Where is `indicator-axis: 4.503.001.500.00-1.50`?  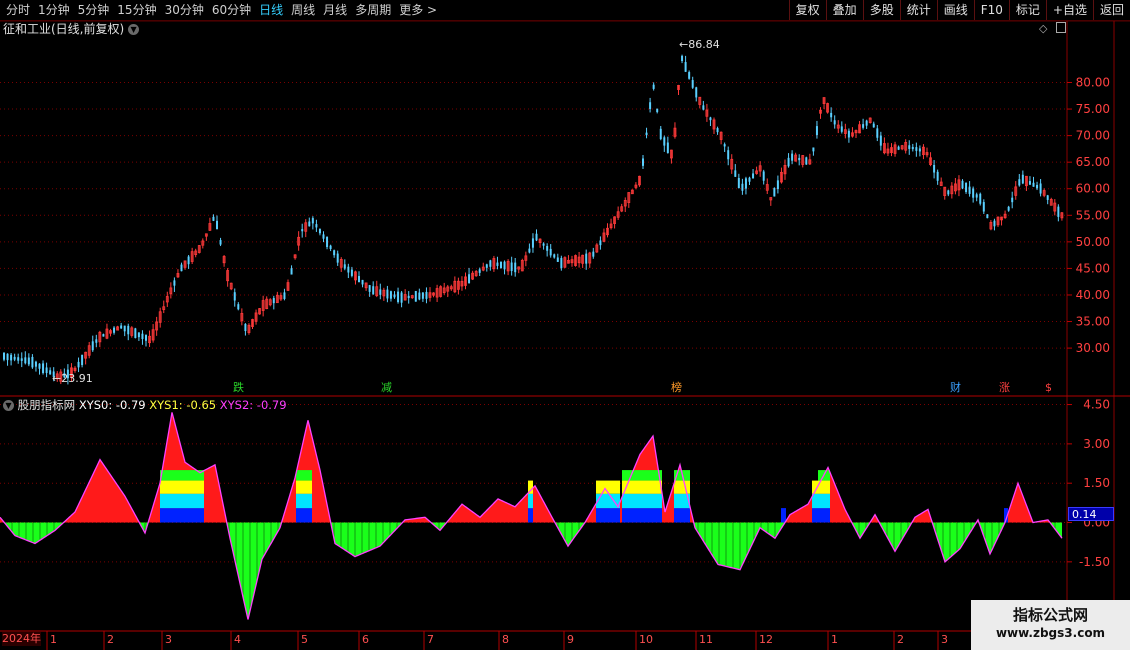 indicator-axis: 4.503.001.500.00-1.50 is located at coordinates (1094, 483).